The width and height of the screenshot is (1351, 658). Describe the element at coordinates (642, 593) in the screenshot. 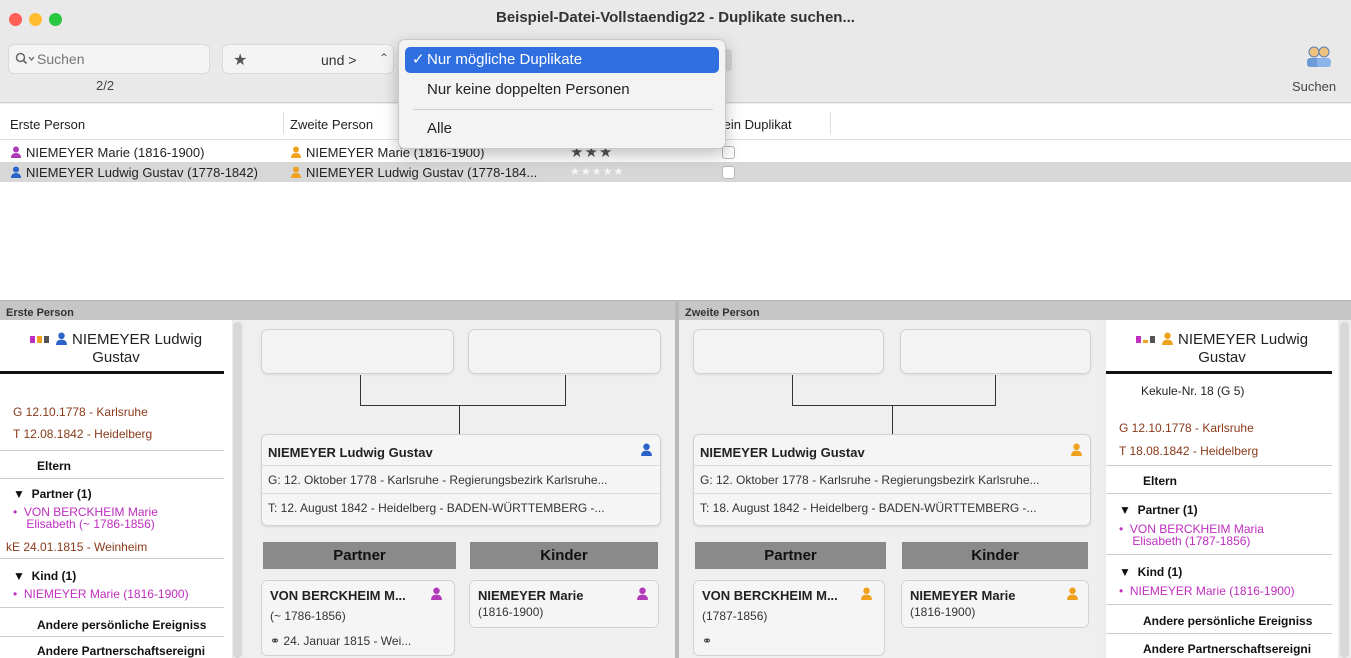

I see `female-person-icon` at that location.